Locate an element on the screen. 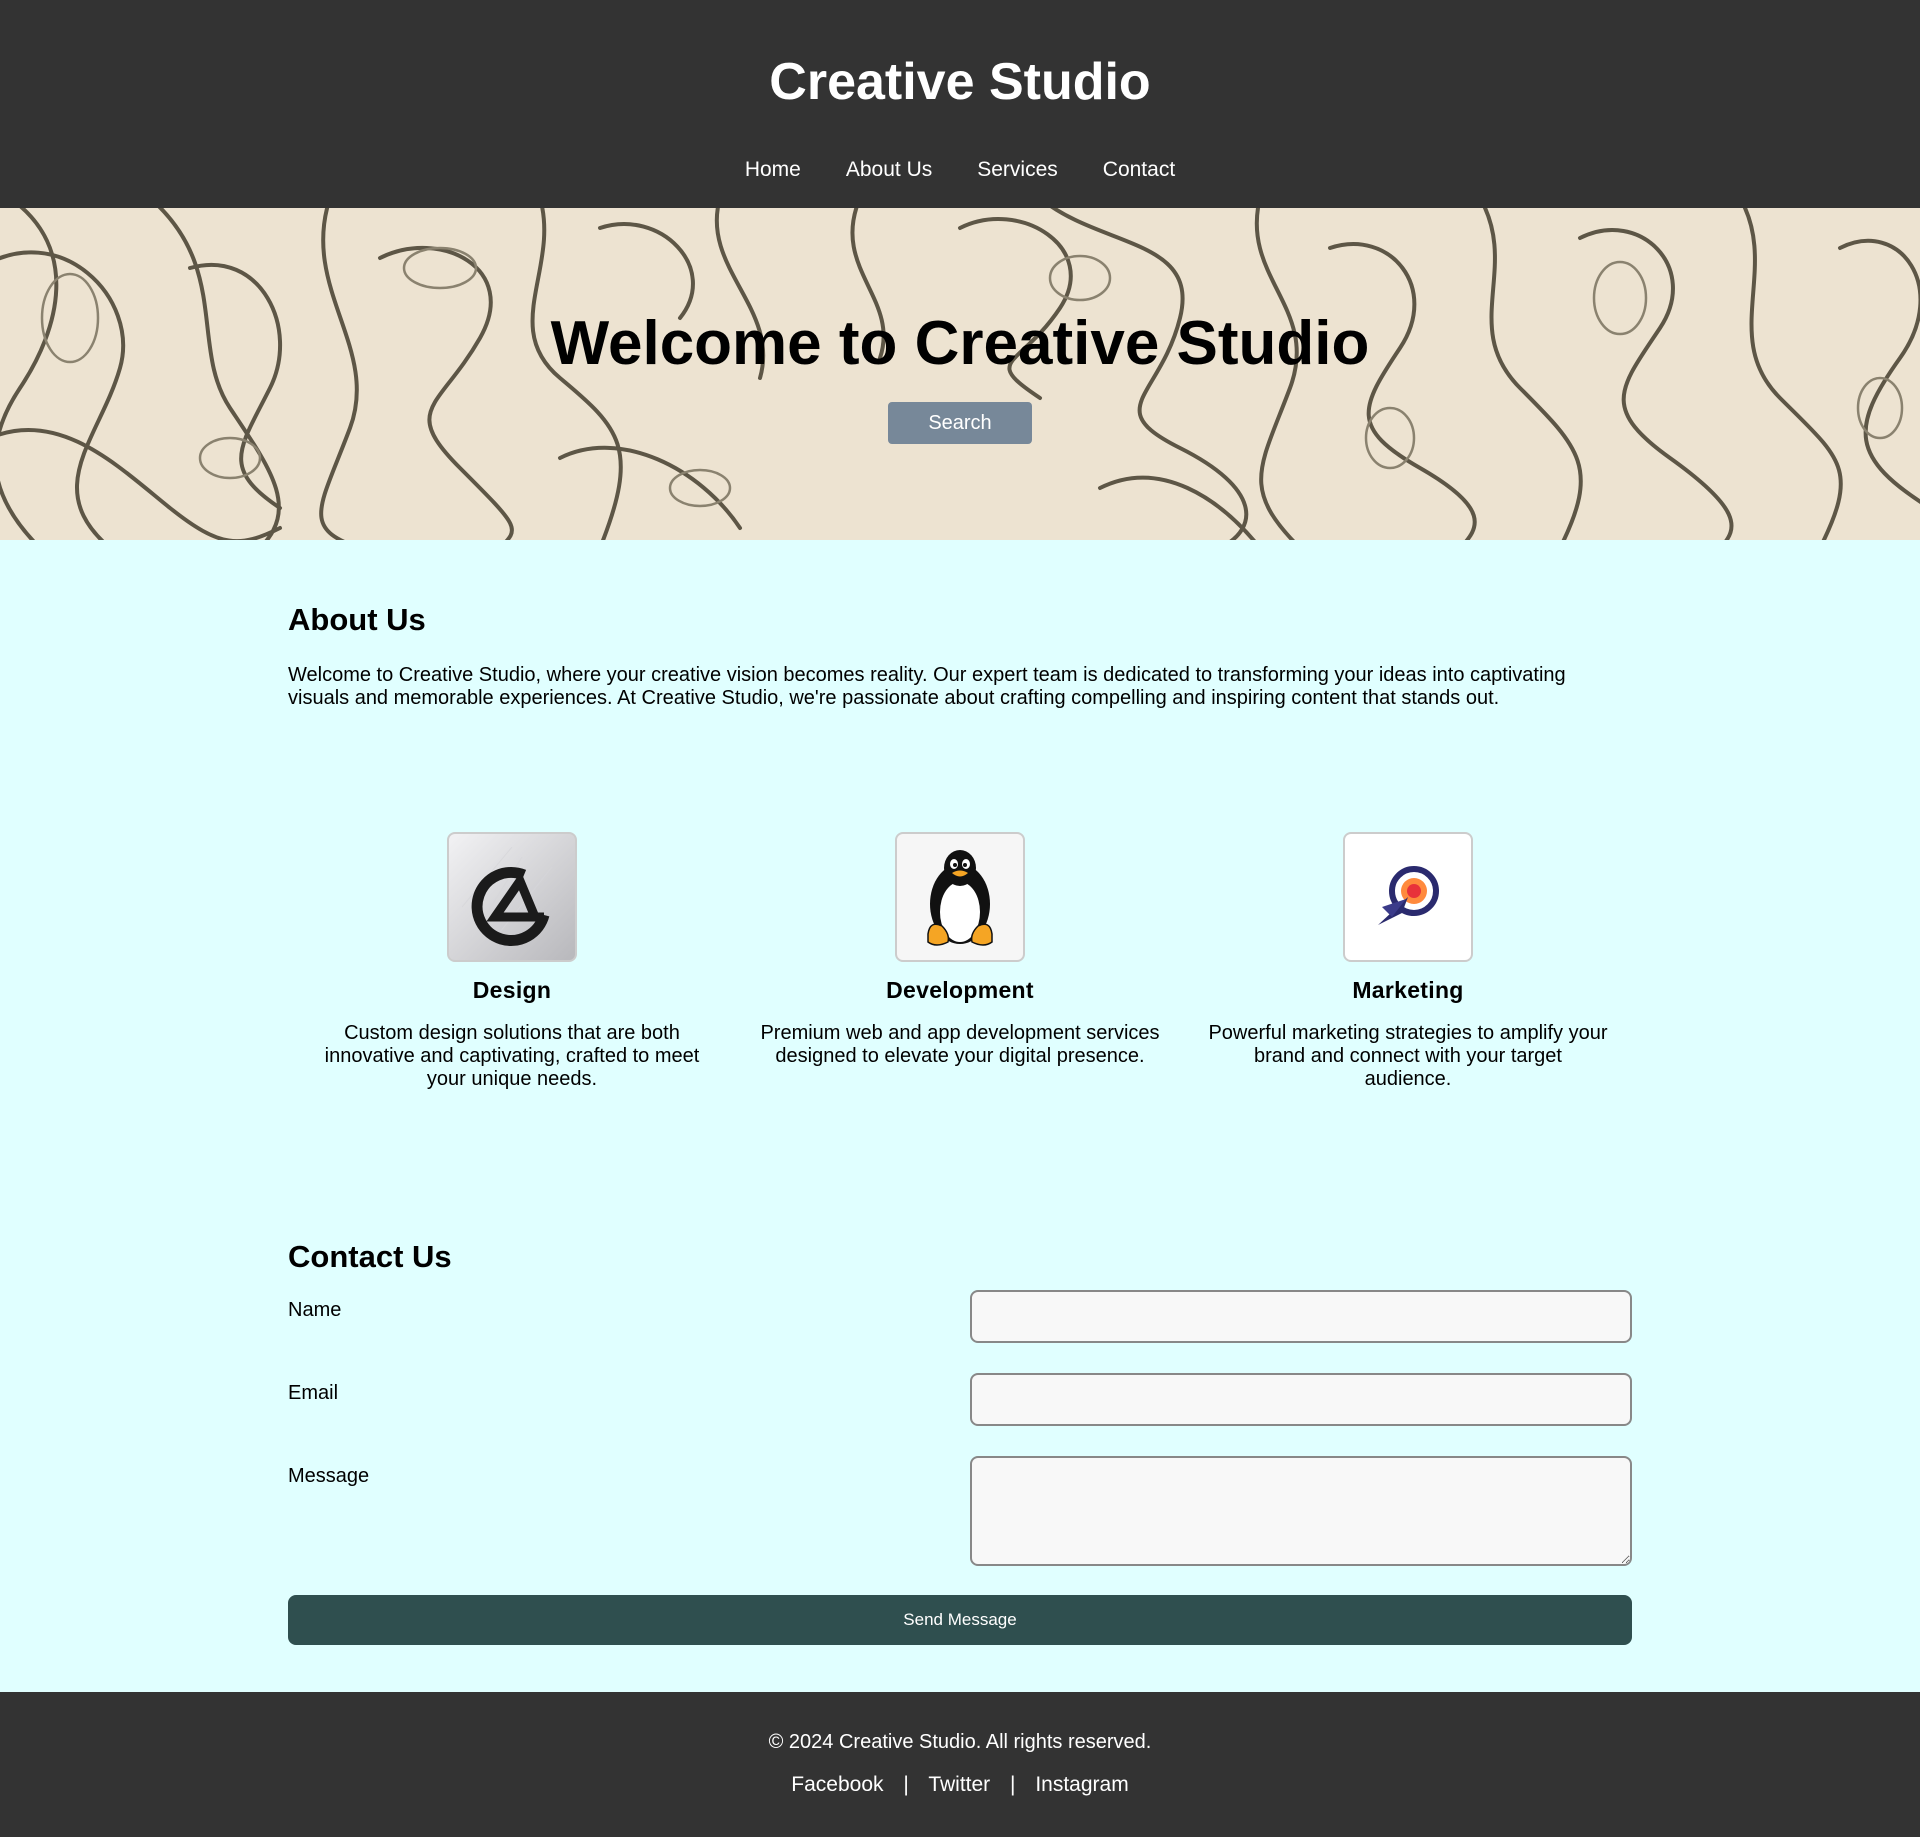 Image resolution: width=1920 pixels, height=1837 pixels. service-title-design: Design is located at coordinates (512, 990).